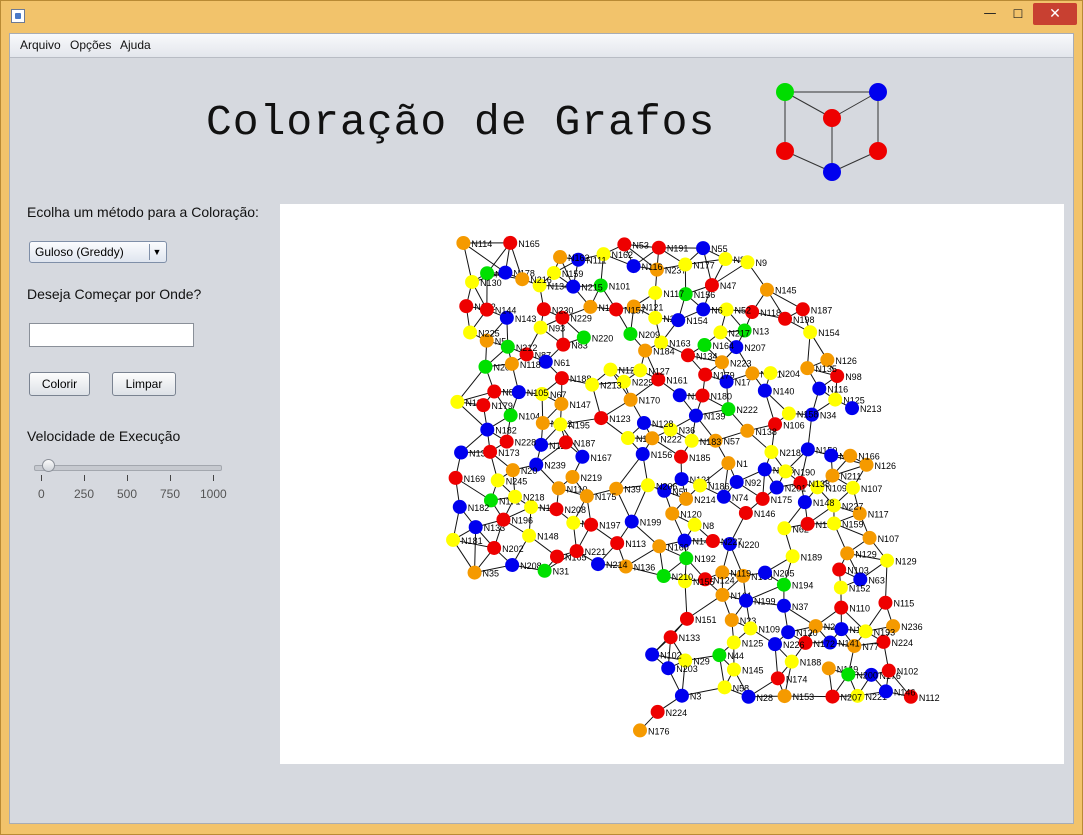 The height and width of the screenshot is (835, 1083). Describe the element at coordinates (1055, 14) in the screenshot. I see `close-button: ✕` at that location.